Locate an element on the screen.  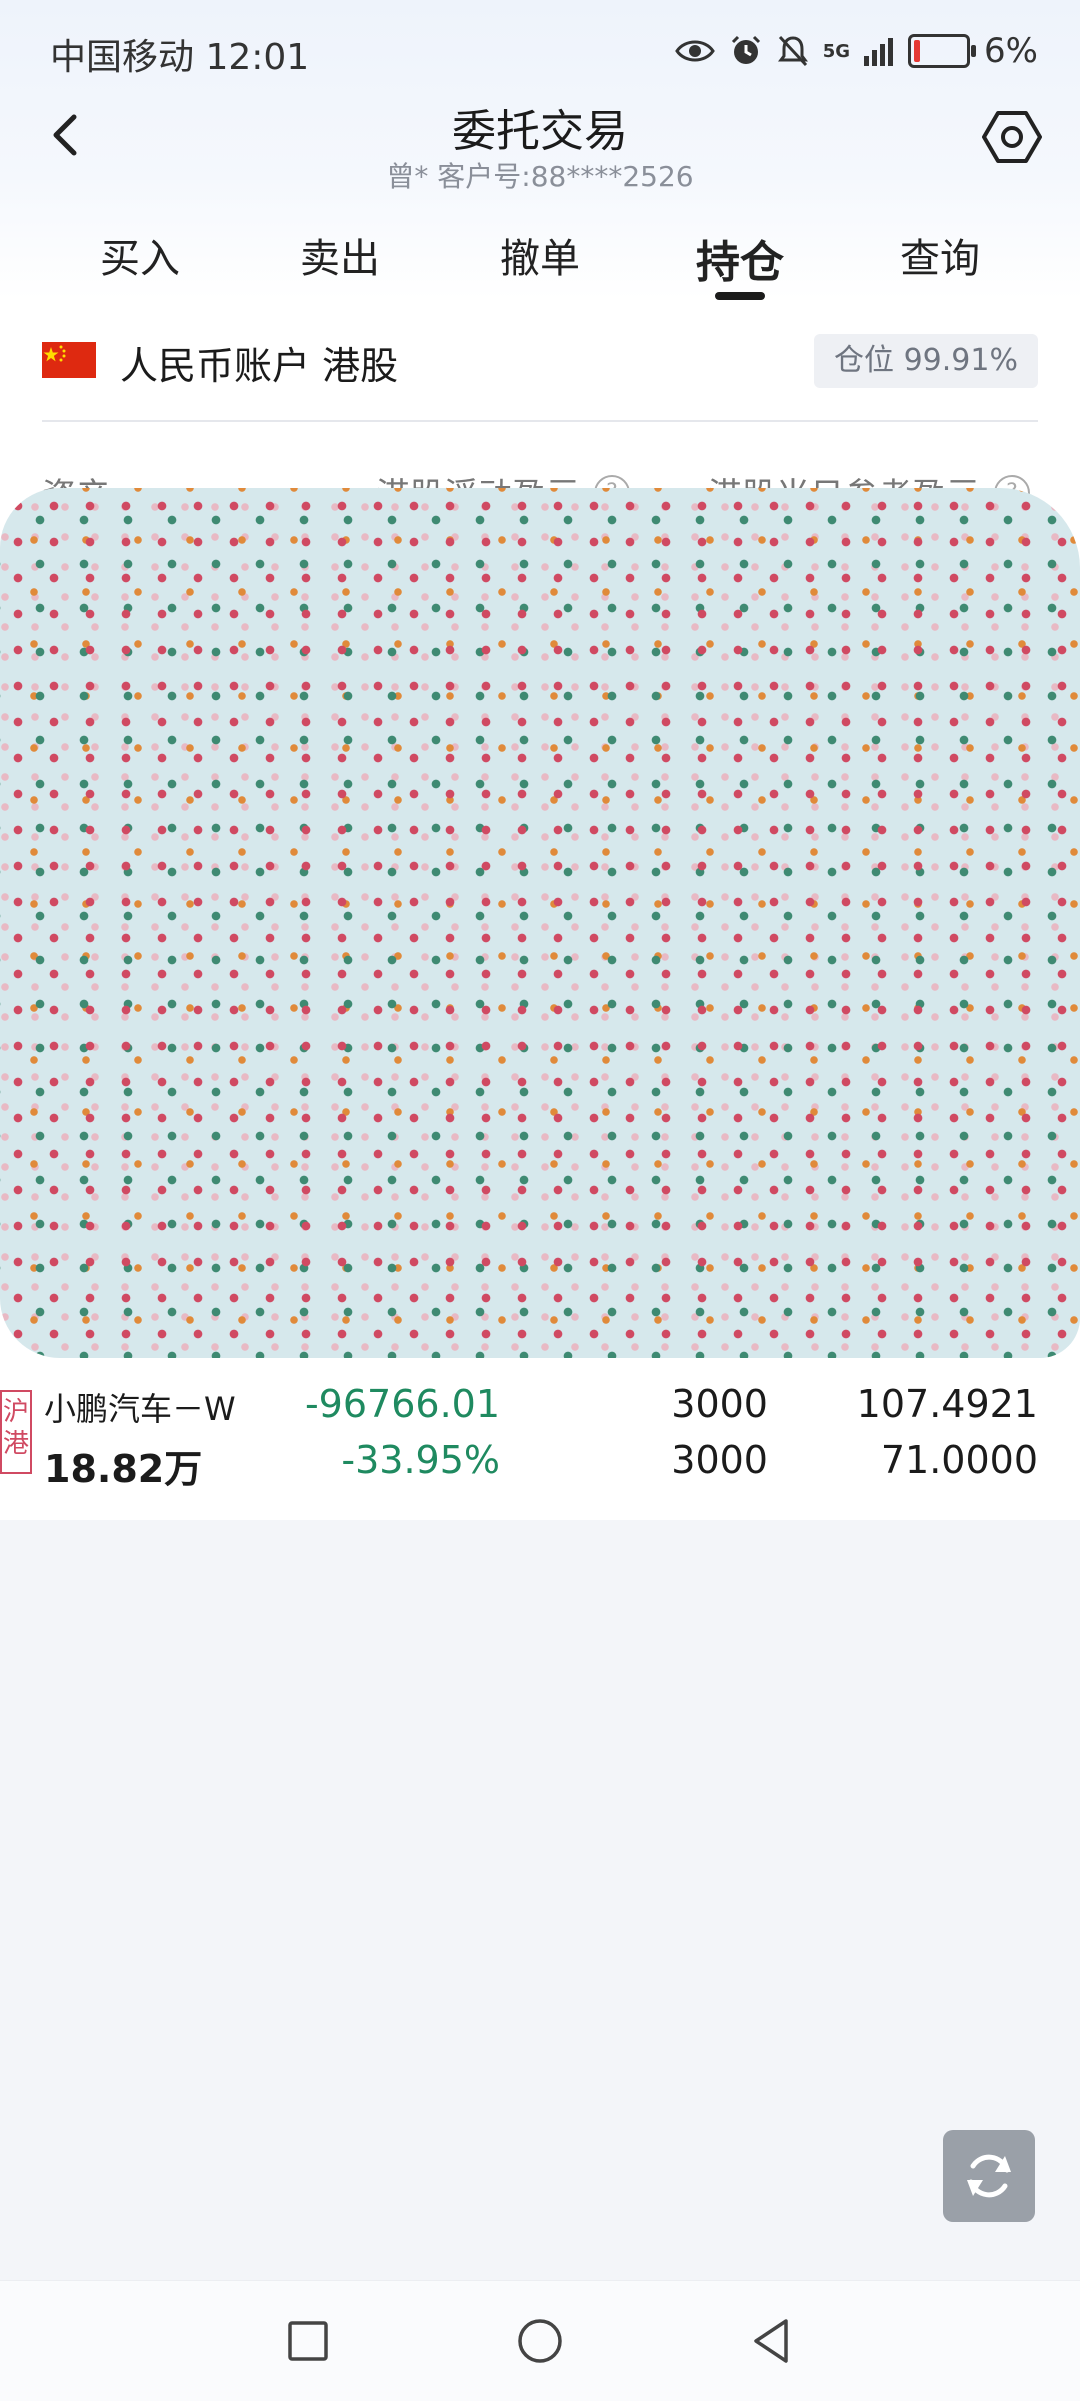
account-label: 人民币账户 港股 is located at coordinates (259, 366).